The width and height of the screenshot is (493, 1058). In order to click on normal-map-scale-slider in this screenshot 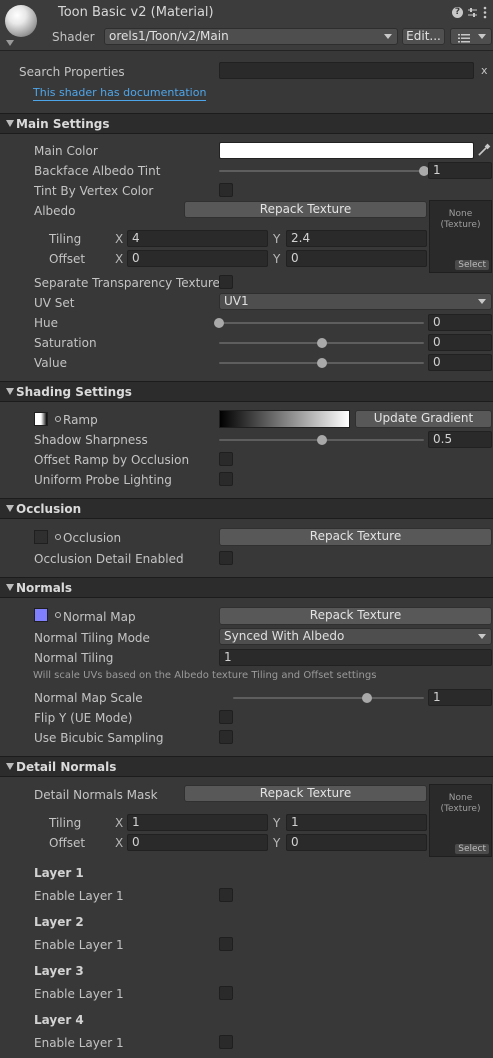, I will do `click(328, 698)`.